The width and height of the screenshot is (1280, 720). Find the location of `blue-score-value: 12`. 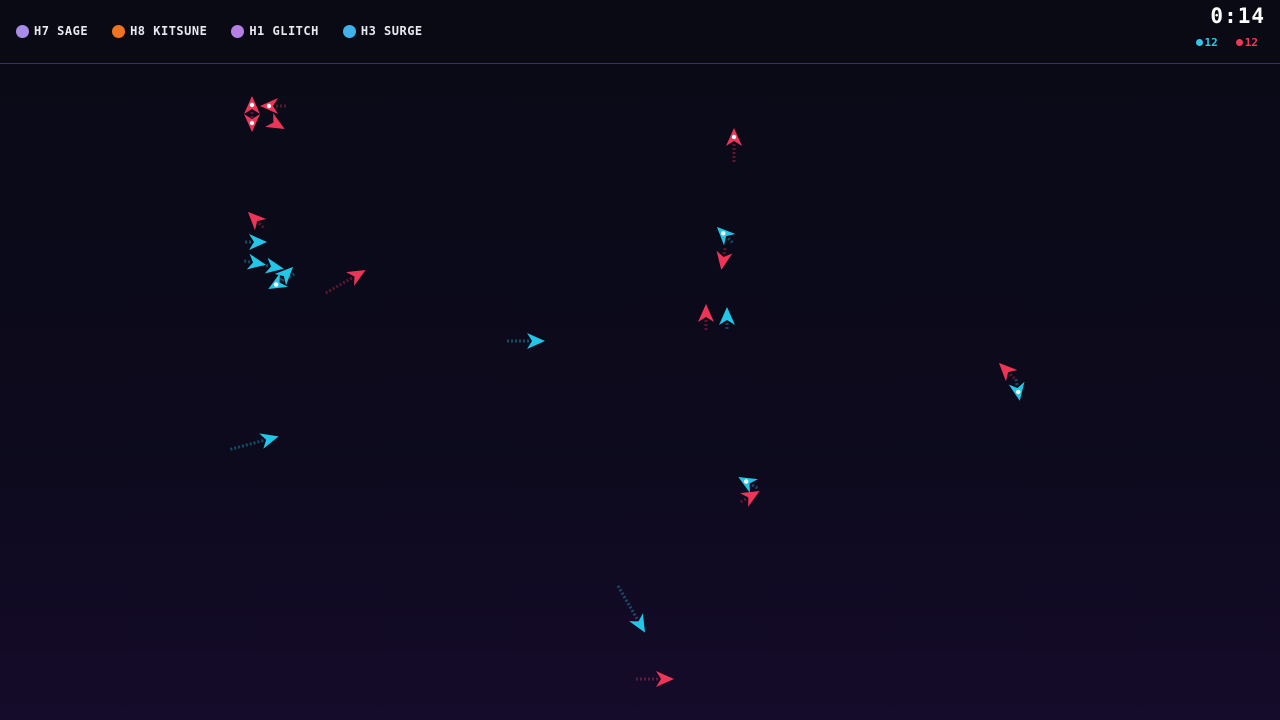

blue-score-value: 12 is located at coordinates (1211, 42).